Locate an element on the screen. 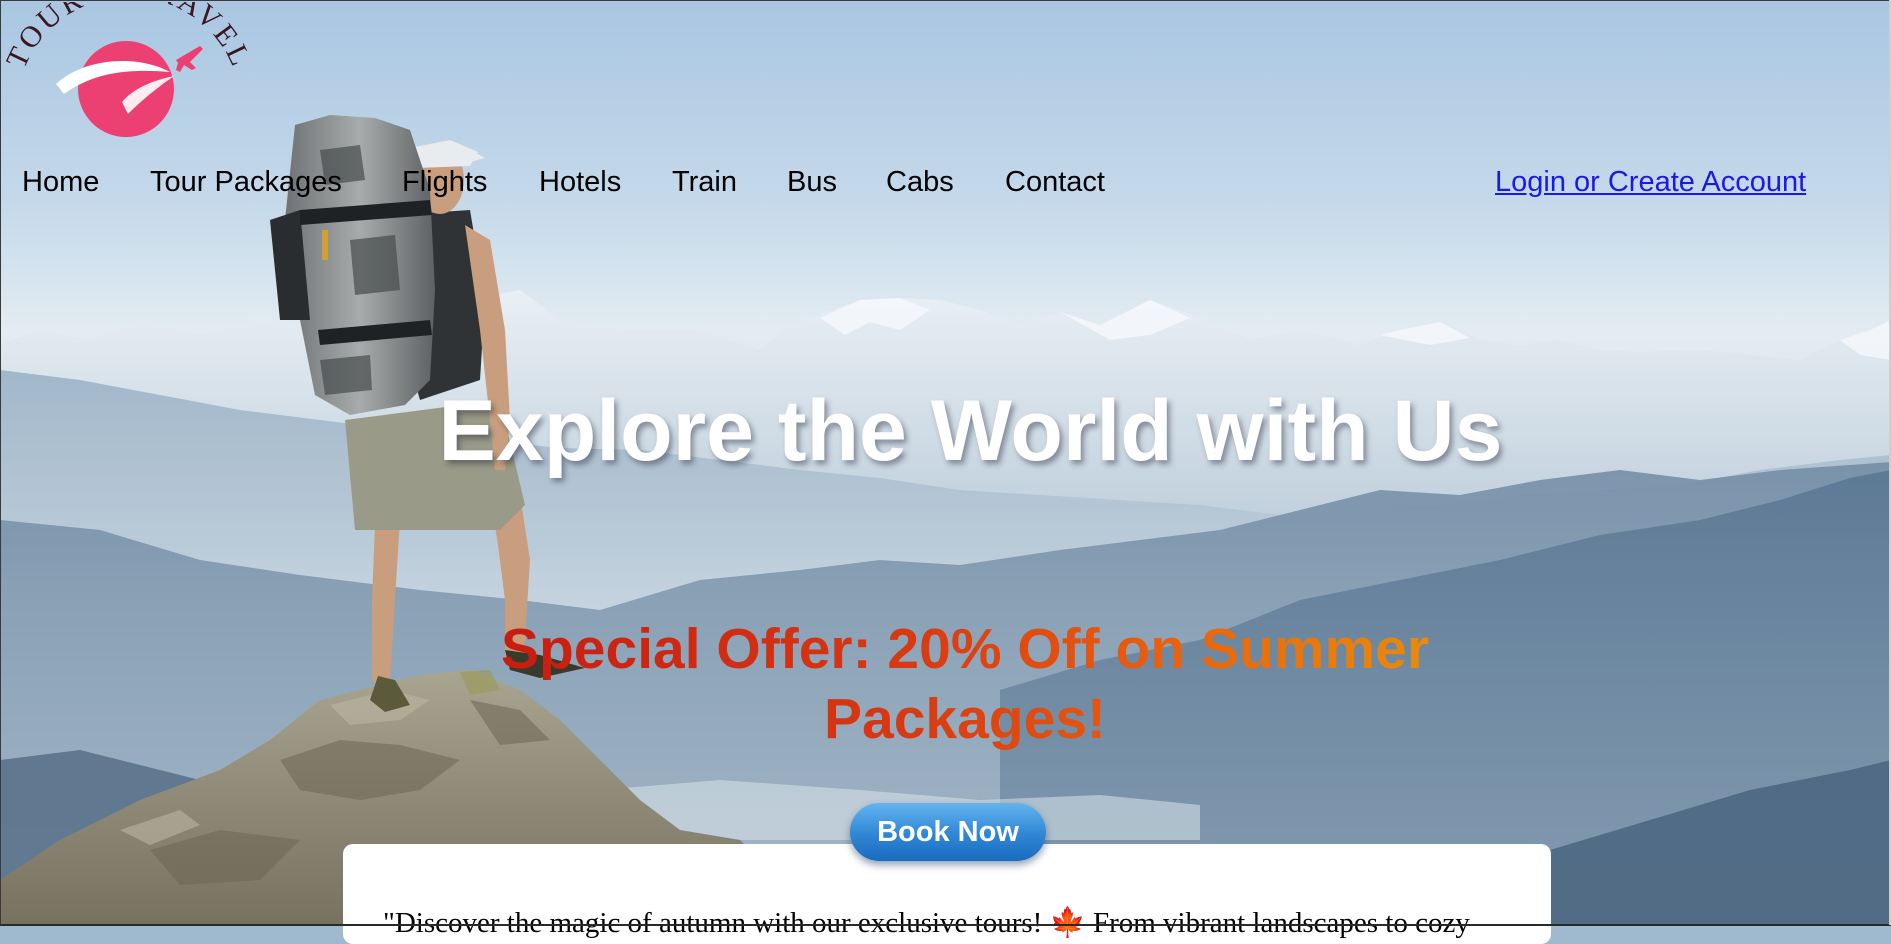  nav-item-train: Train is located at coordinates (704, 182).